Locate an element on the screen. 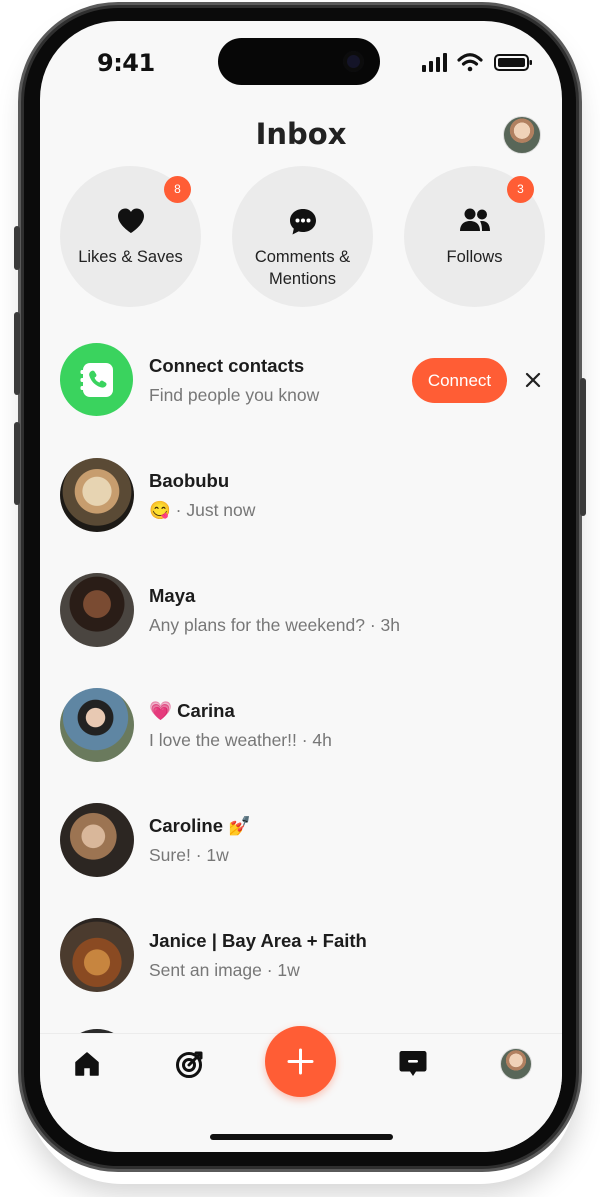  contact-name: Maya is located at coordinates (172, 595).